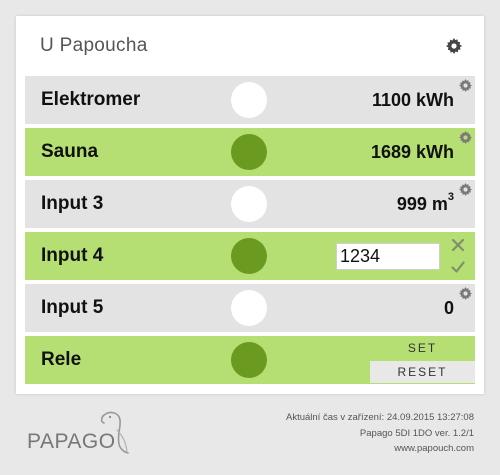 The image size is (500, 475). Describe the element at coordinates (250, 45) in the screenshot. I see `panel-header: U Papoucha` at that location.